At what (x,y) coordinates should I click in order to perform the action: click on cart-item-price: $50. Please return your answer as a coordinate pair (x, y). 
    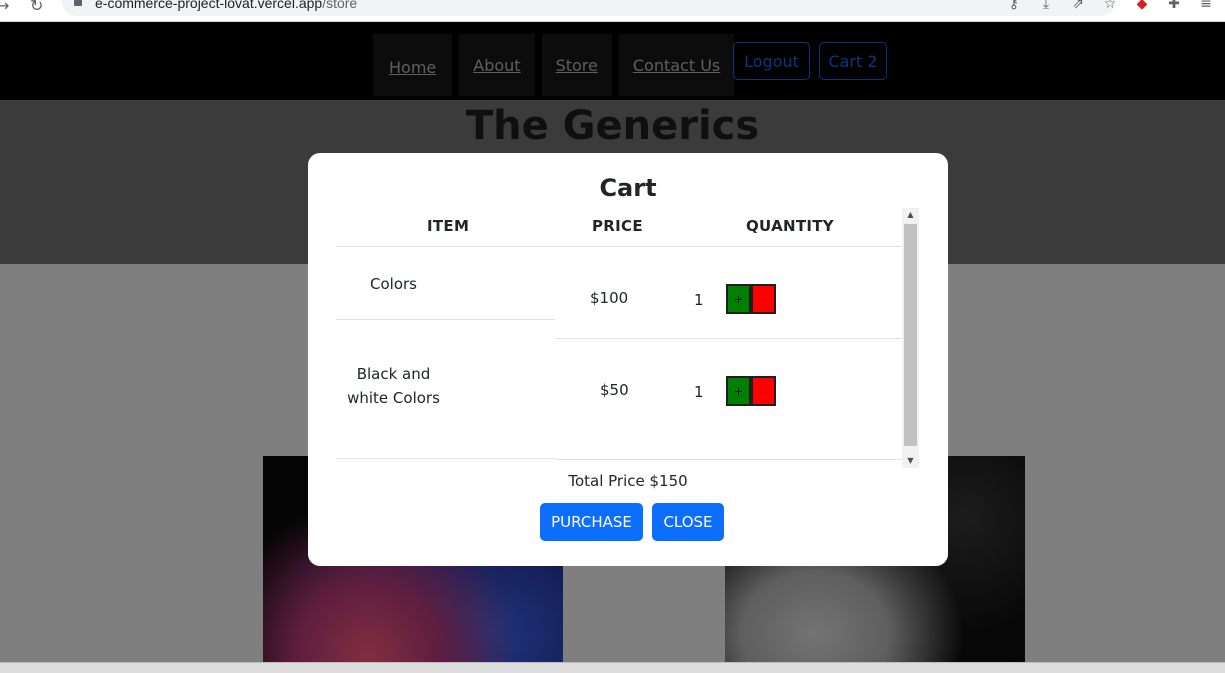
    Looking at the image, I should click on (614, 390).